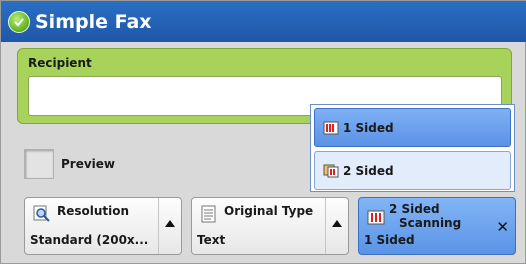 The width and height of the screenshot is (526, 264). What do you see at coordinates (412, 148) in the screenshot?
I see `scanning-options-popup: 1 Sided 2 Sided` at bounding box center [412, 148].